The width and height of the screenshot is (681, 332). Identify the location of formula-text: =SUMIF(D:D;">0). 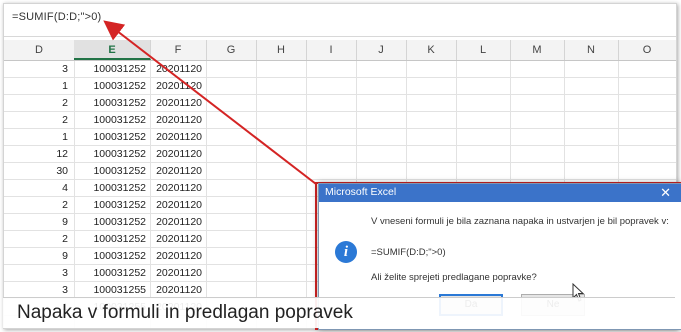
(56, 17).